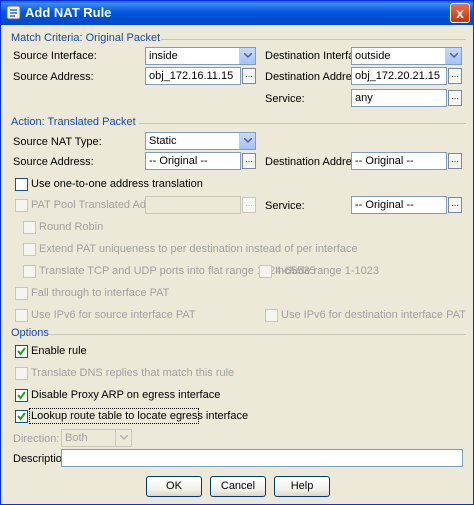 The image size is (474, 505). What do you see at coordinates (55, 56) in the screenshot?
I see `source-interface-label: Source Interface:` at bounding box center [55, 56].